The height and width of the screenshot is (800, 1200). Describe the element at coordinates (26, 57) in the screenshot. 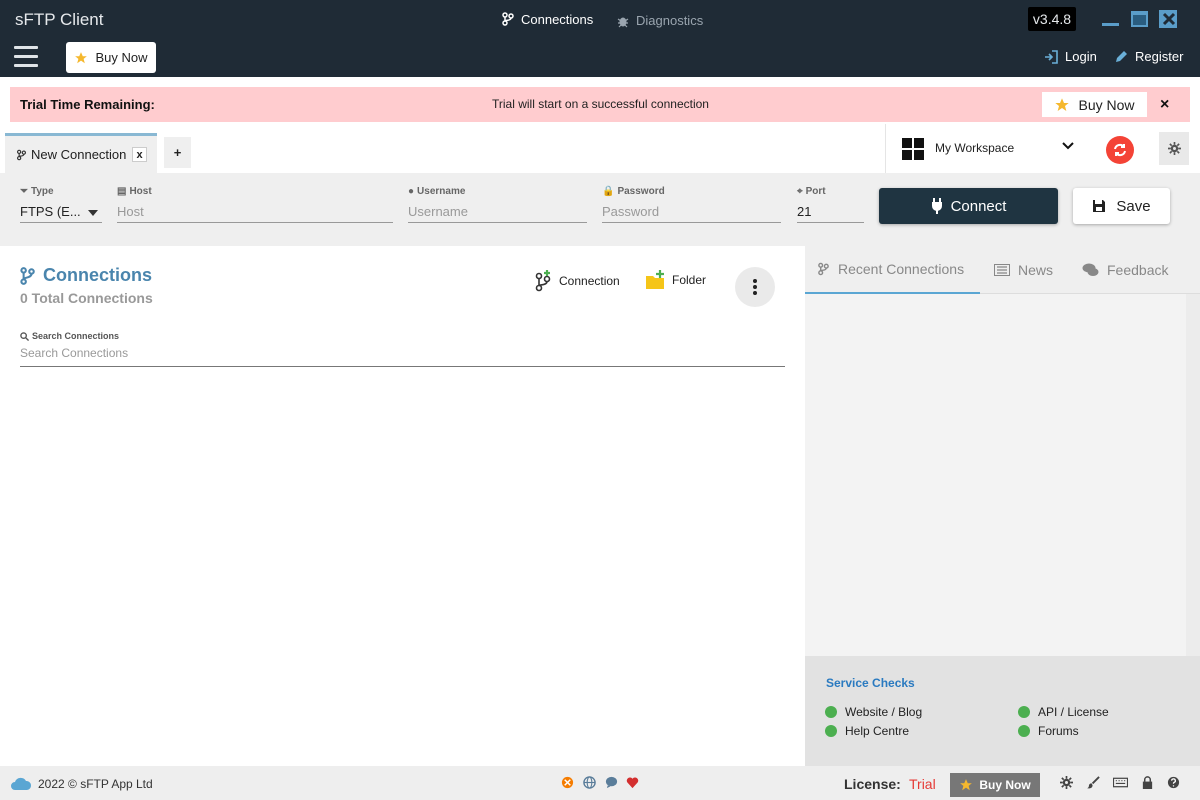

I see `menu-icon` at that location.